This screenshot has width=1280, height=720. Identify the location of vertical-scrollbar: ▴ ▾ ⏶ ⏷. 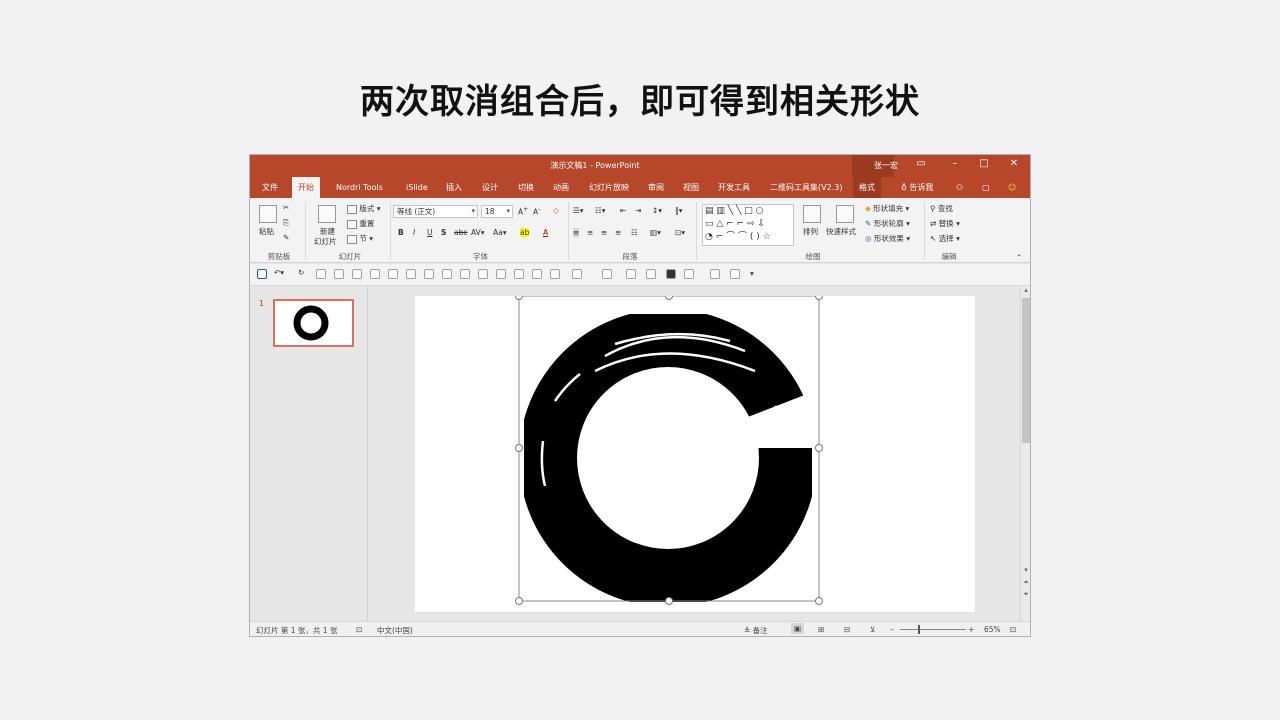
(1025, 453).